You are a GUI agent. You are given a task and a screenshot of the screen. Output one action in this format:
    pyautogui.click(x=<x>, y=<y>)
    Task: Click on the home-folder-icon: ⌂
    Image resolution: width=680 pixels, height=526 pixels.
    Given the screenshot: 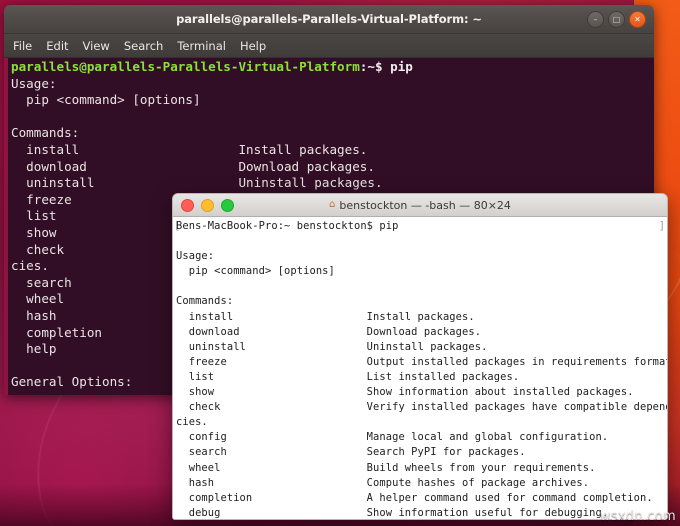 What is the action you would take?
    pyautogui.click(x=332, y=204)
    